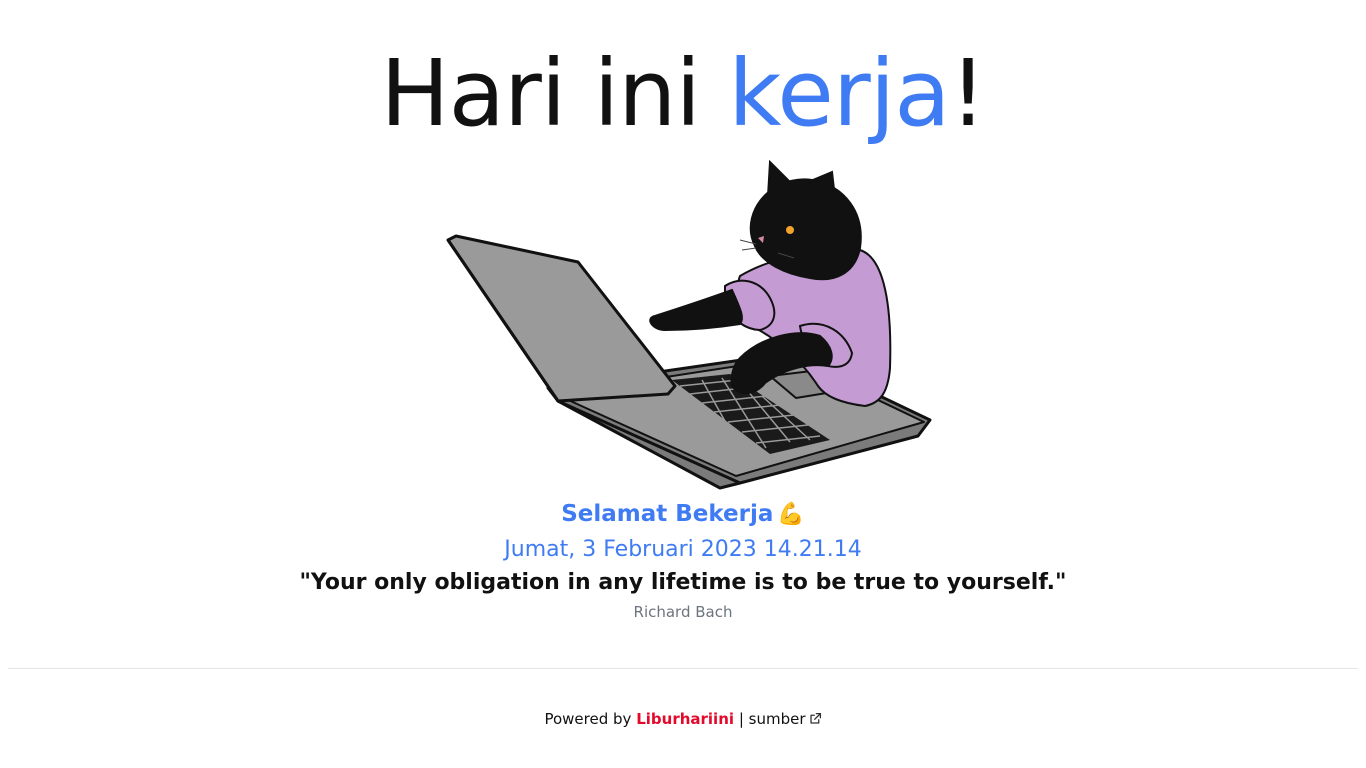 This screenshot has width=1366, height=768. What do you see at coordinates (683, 612) in the screenshot?
I see `quote-author: Richard Bach` at bounding box center [683, 612].